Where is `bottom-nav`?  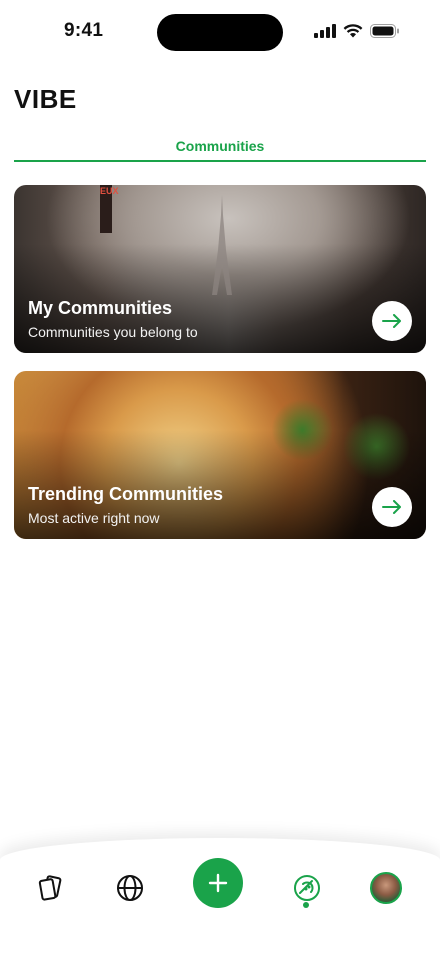 bottom-nav is located at coordinates (220, 897).